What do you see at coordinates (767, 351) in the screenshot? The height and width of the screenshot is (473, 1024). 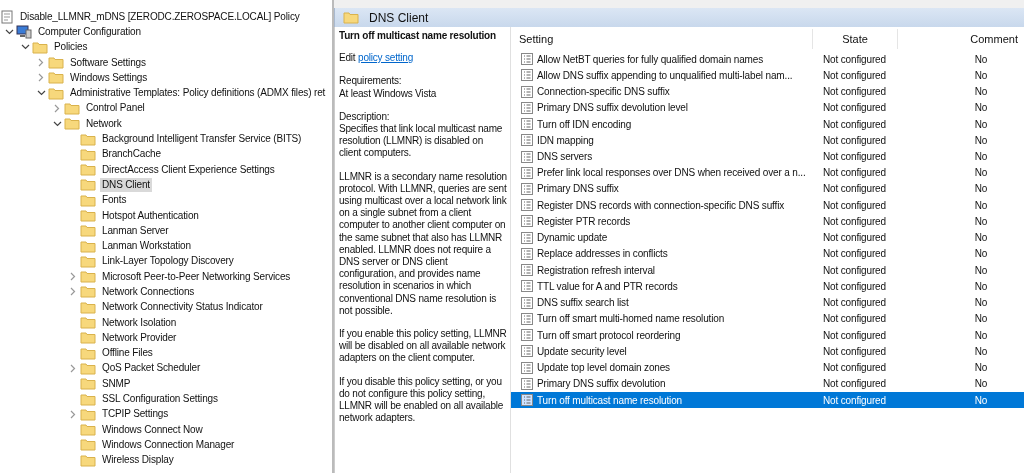 I see `table-row: Update security level Not configured No` at bounding box center [767, 351].